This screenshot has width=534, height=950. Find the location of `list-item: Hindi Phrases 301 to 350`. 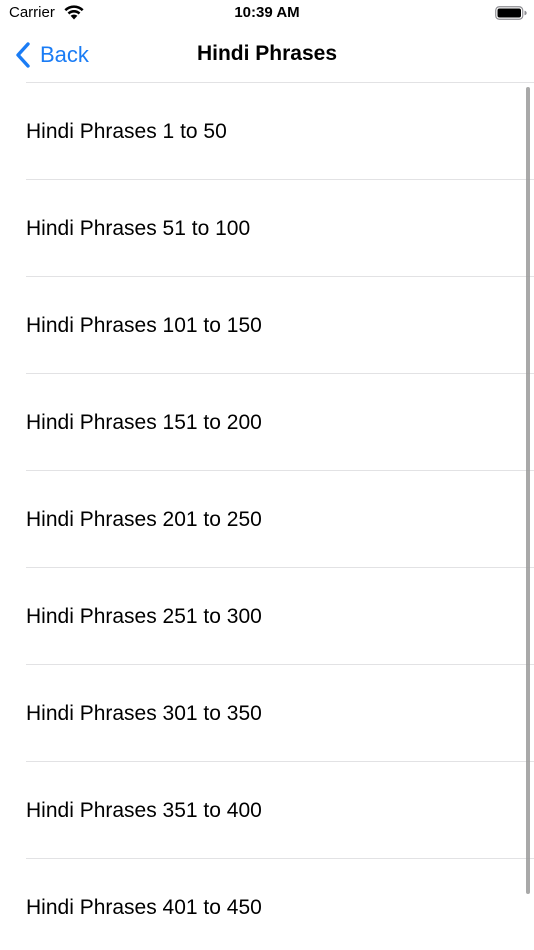

list-item: Hindi Phrases 301 to 350 is located at coordinates (267, 713).